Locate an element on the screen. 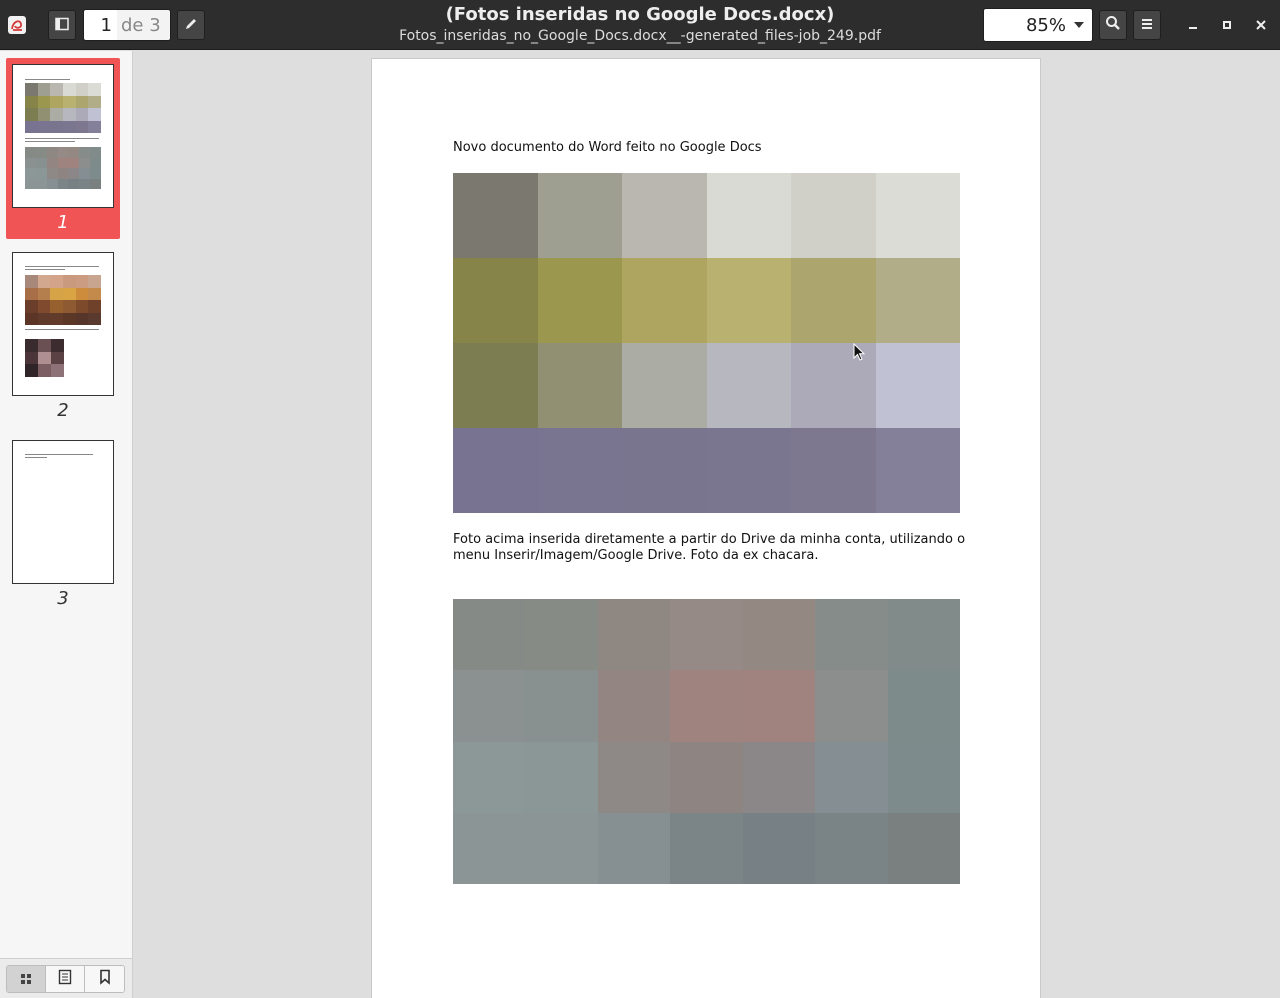 The height and width of the screenshot is (998, 1280). thumbnail-page-1: 1 is located at coordinates (63, 148).